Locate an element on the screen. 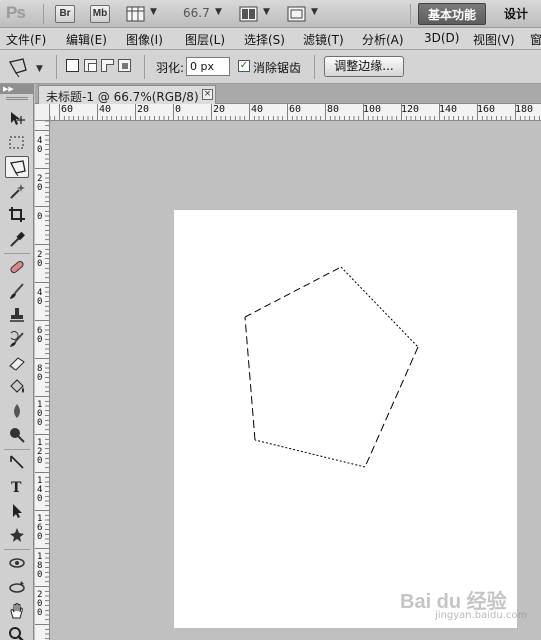 This screenshot has height=640, width=541. marquee-tool is located at coordinates (17, 143).